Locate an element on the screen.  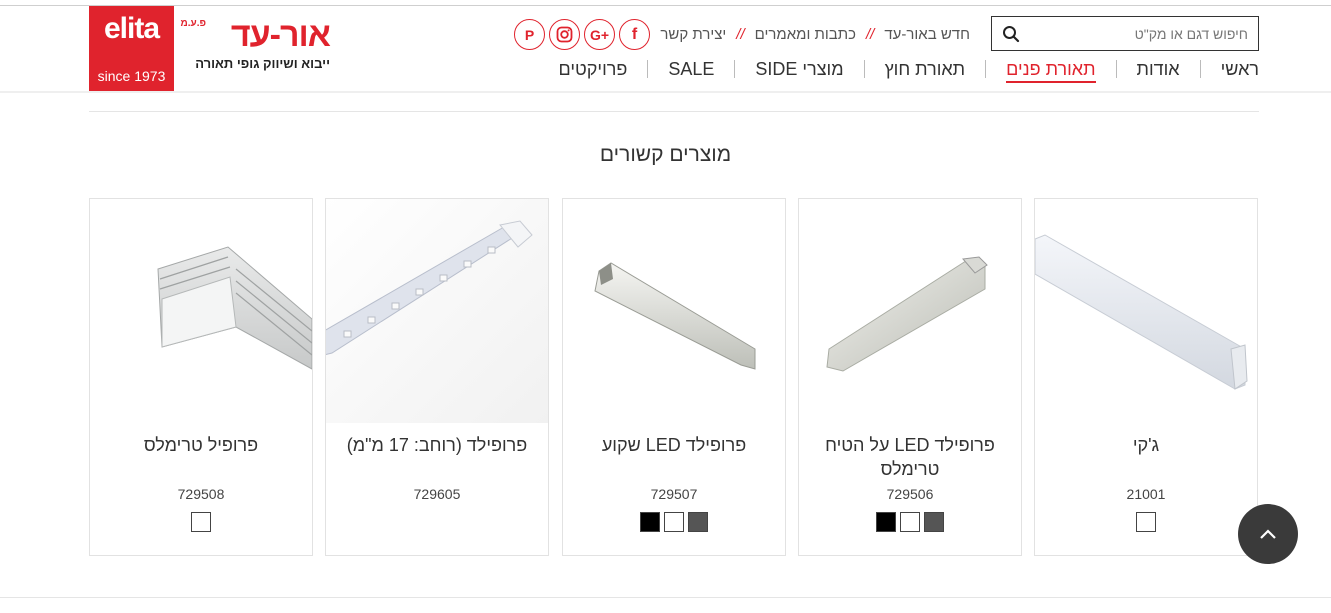
or-ad-logo: אור-עד פ.ע.מ ייבוא ושיווק גופי תאורה is located at coordinates (257, 46).